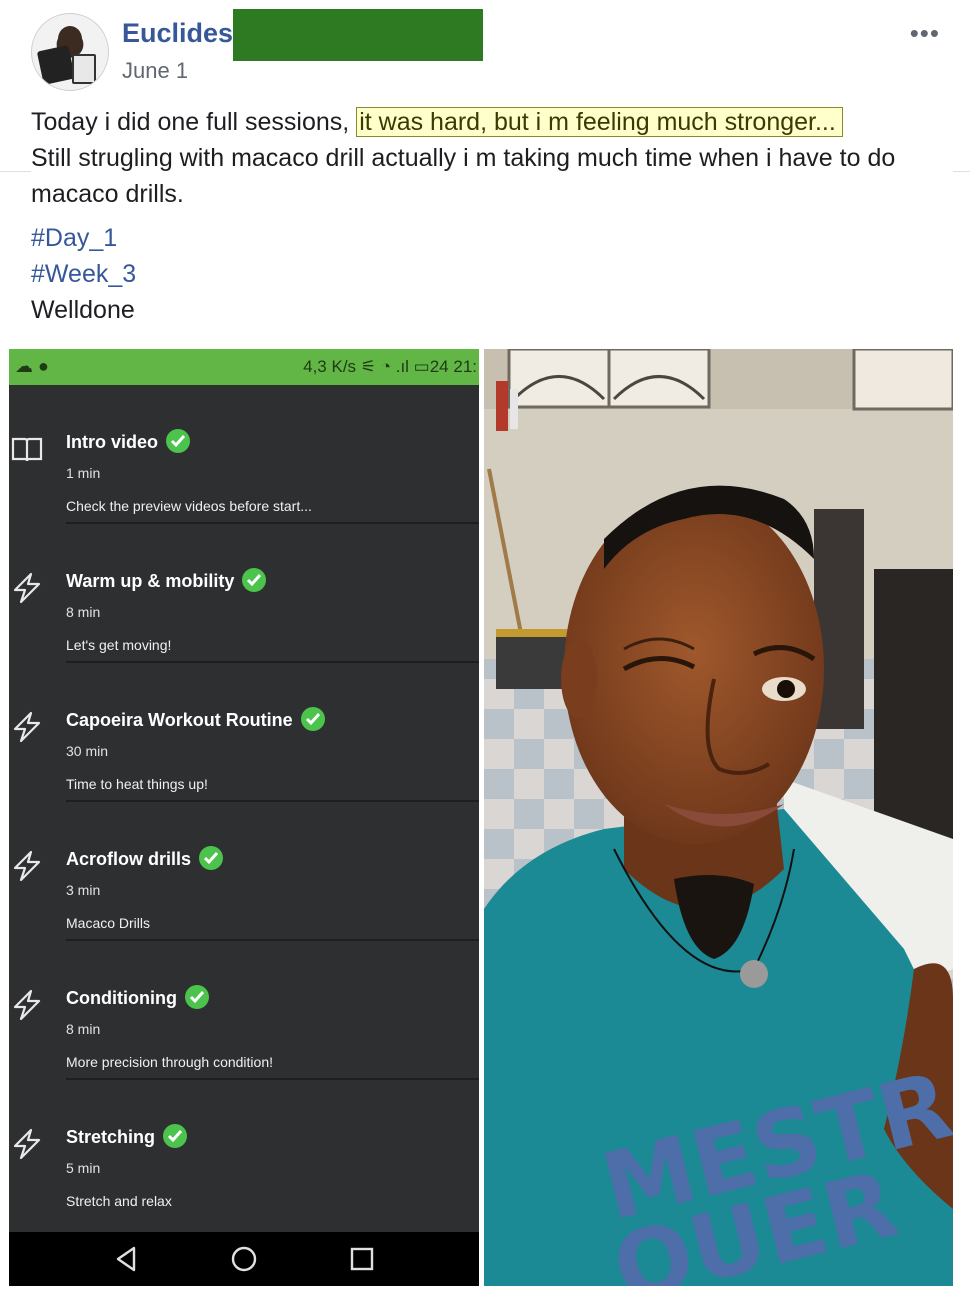  I want to click on workout-item: Acroflow drills 3 min Macaco Drills, so click(244, 871).